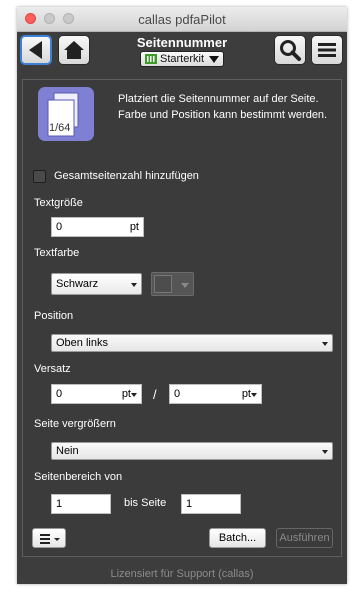  What do you see at coordinates (57, 253) in the screenshot?
I see `text-color-label: Textfarbe` at bounding box center [57, 253].